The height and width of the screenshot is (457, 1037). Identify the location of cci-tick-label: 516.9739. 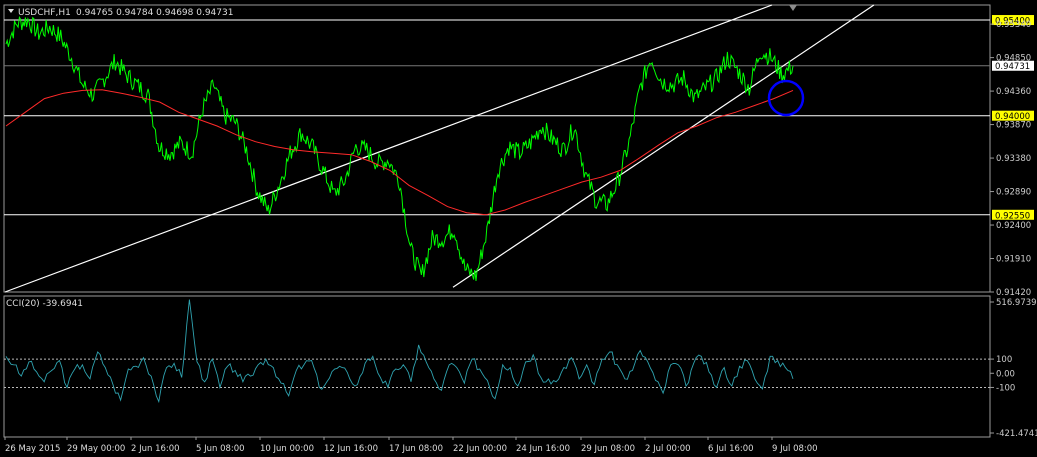
(1016, 303).